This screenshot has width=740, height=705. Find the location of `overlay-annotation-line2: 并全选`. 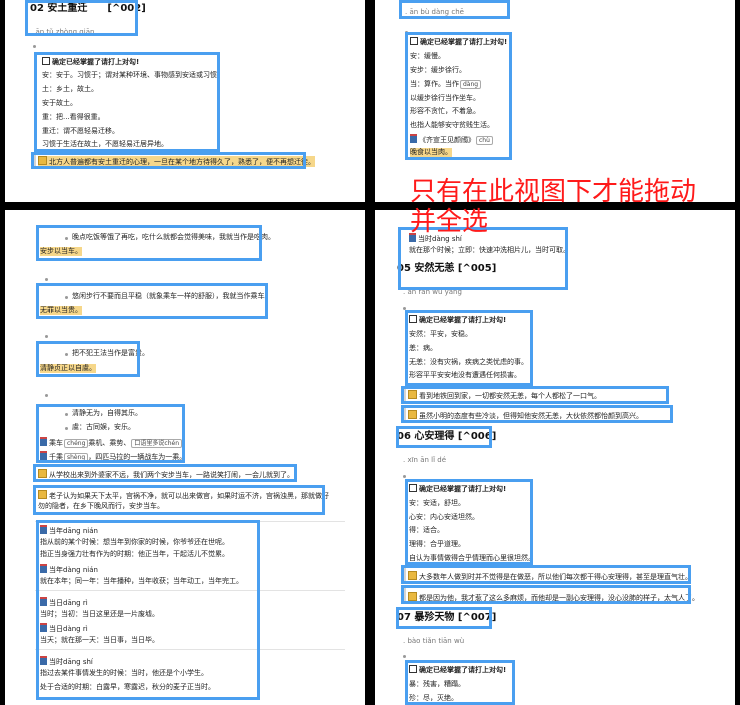

overlay-annotation-line2: 并全选 is located at coordinates (449, 222).